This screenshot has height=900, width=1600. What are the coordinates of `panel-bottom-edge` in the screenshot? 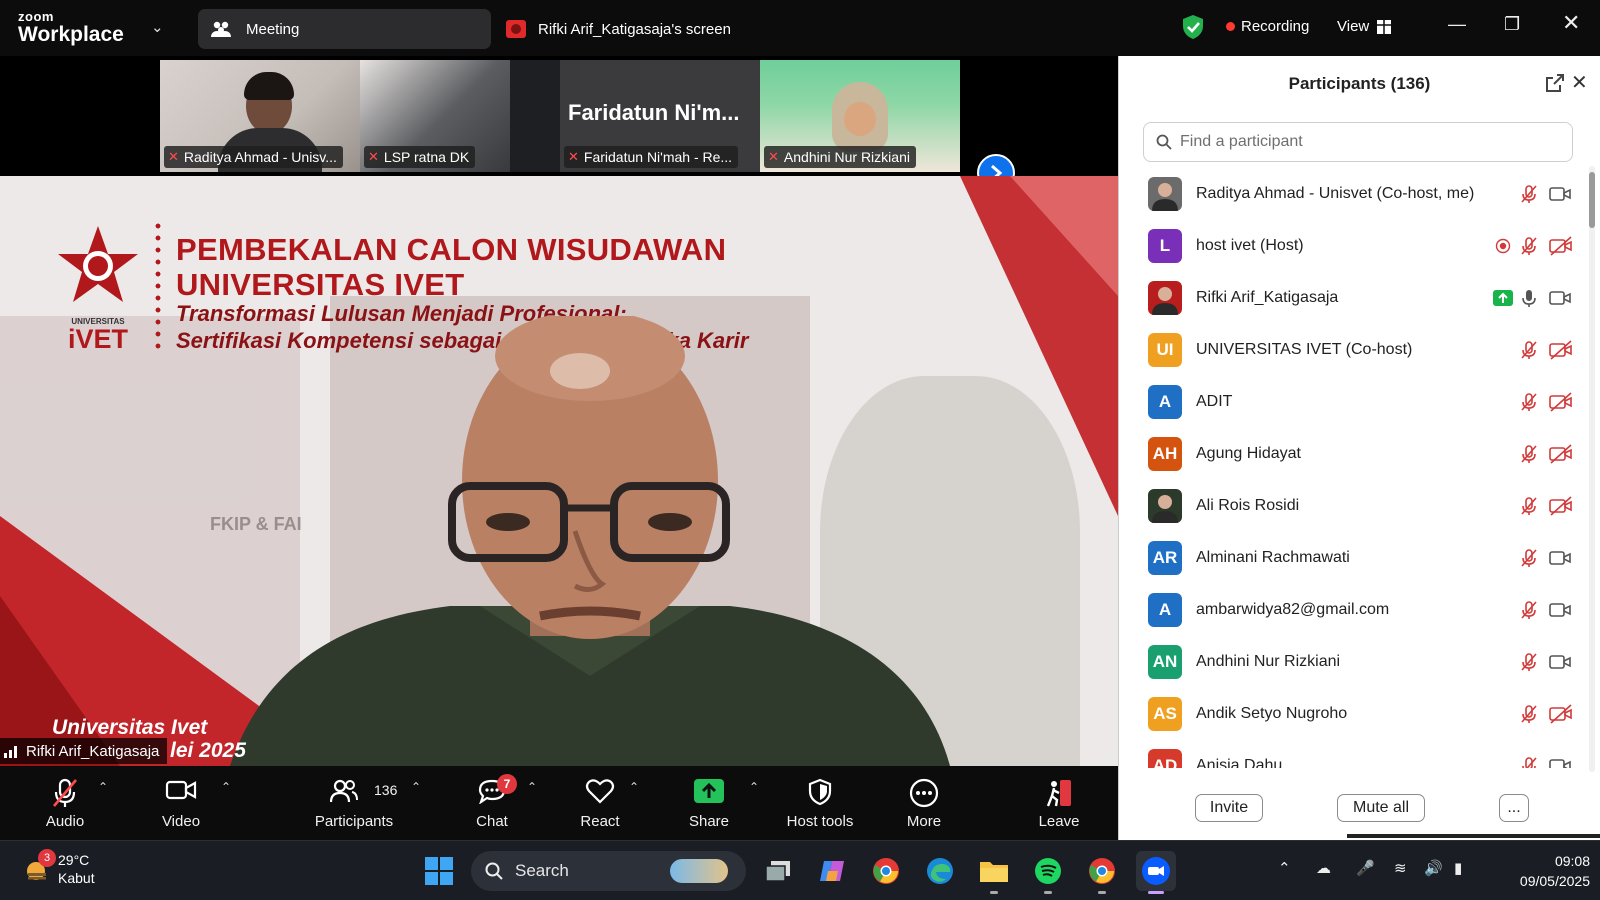 It's located at (1473, 836).